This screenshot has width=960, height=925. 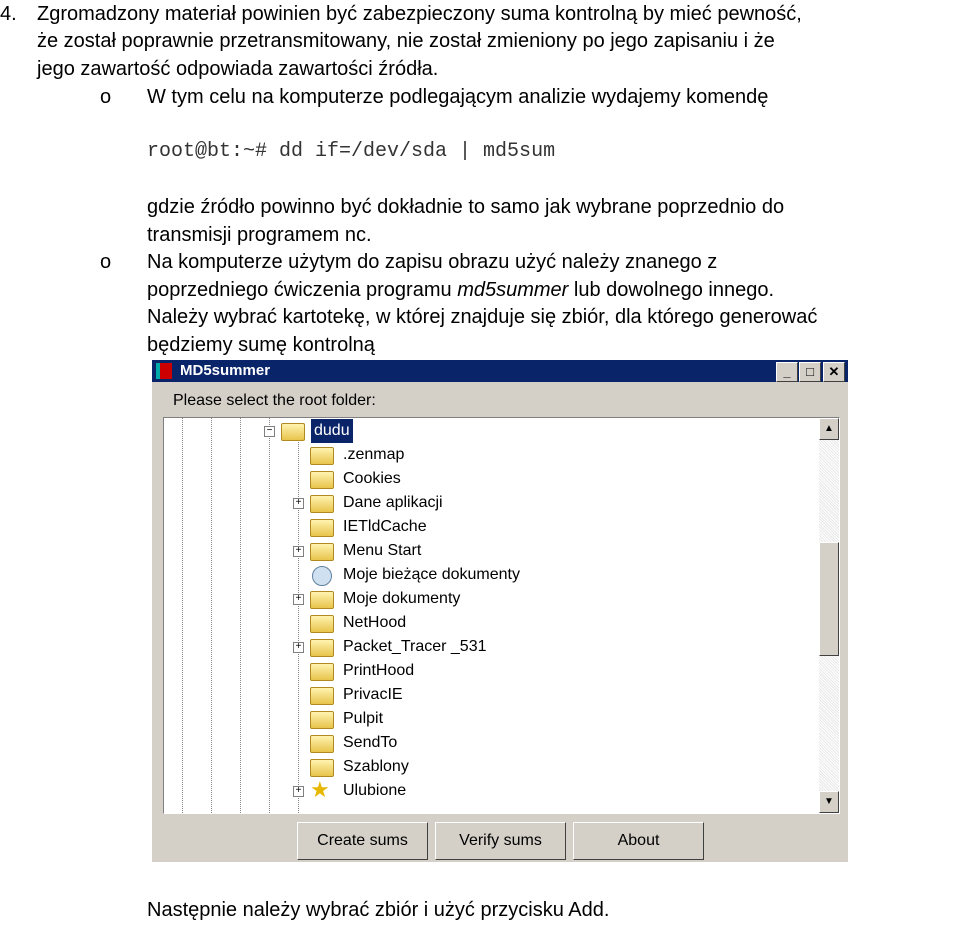 I want to click on item-number: 4., so click(x=8, y=14).